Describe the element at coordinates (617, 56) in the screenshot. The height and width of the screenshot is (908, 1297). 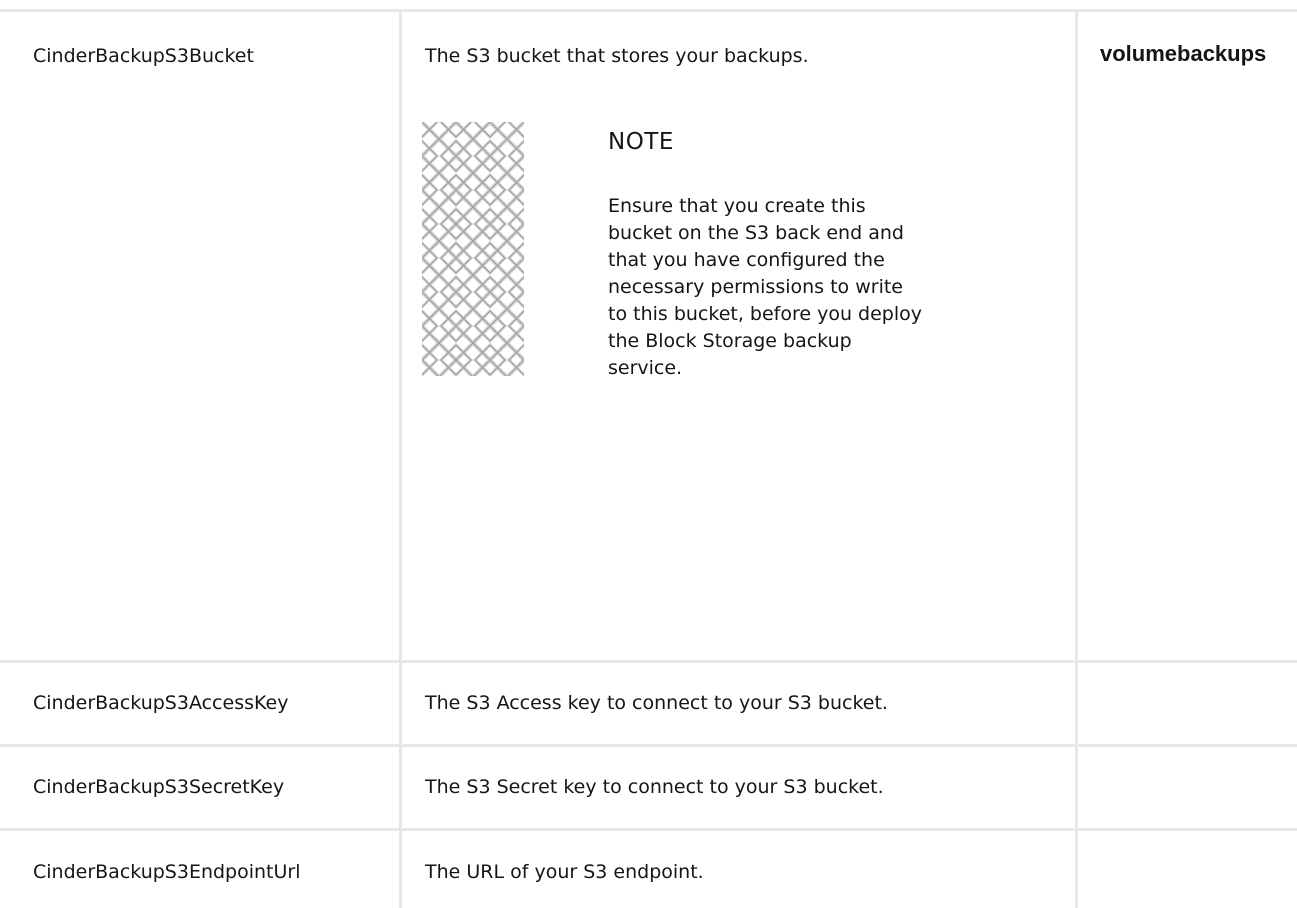
I see `parameter-description: The S3 bucket that stores your backups.` at that location.